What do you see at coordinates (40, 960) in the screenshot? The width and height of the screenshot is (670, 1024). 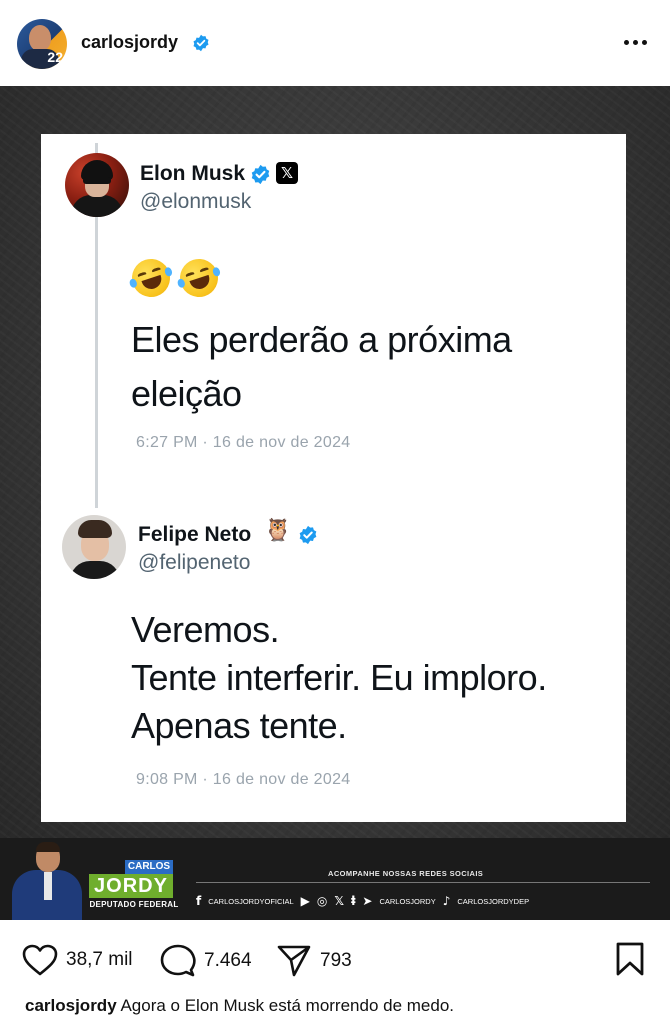 I see `heart-icon` at bounding box center [40, 960].